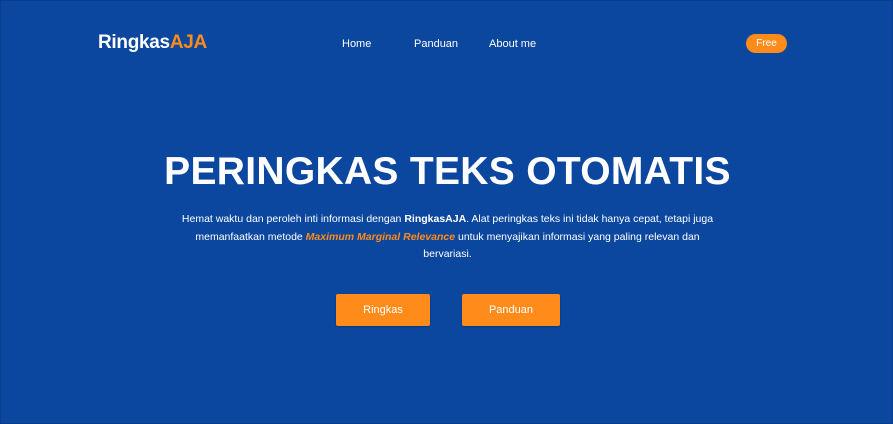 The image size is (893, 424). Describe the element at coordinates (435, 219) in the screenshot. I see `hero-desc-brand: RingkasAJA` at that location.